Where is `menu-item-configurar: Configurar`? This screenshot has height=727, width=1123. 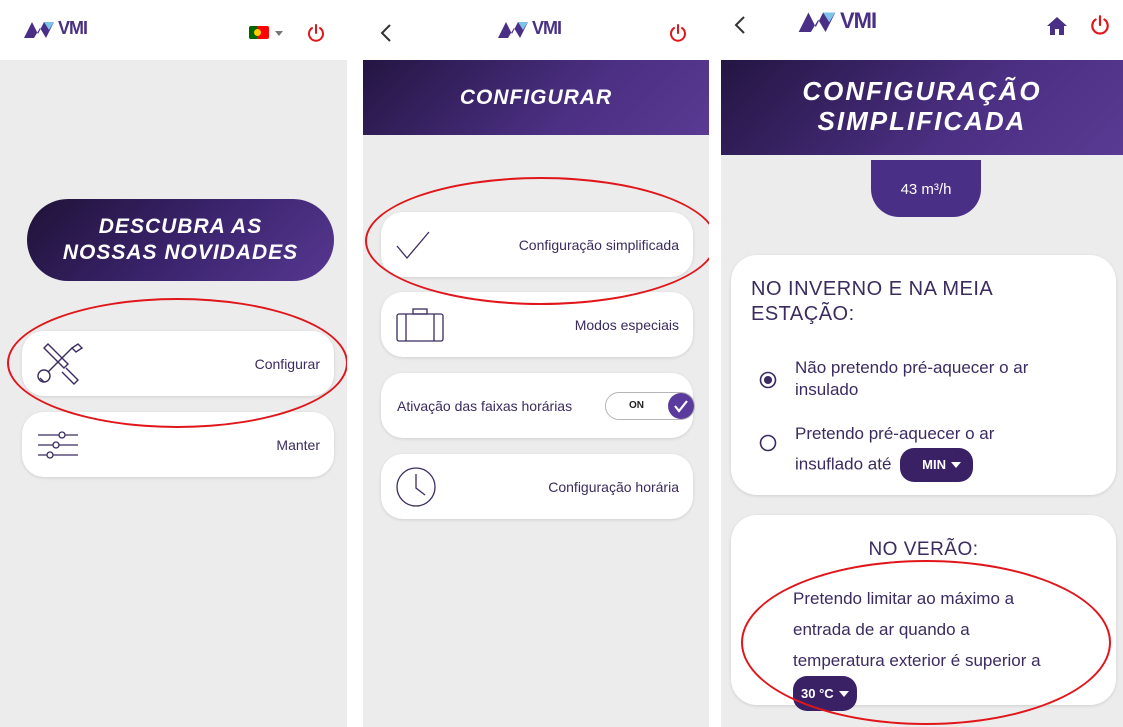 menu-item-configurar: Configurar is located at coordinates (178, 363).